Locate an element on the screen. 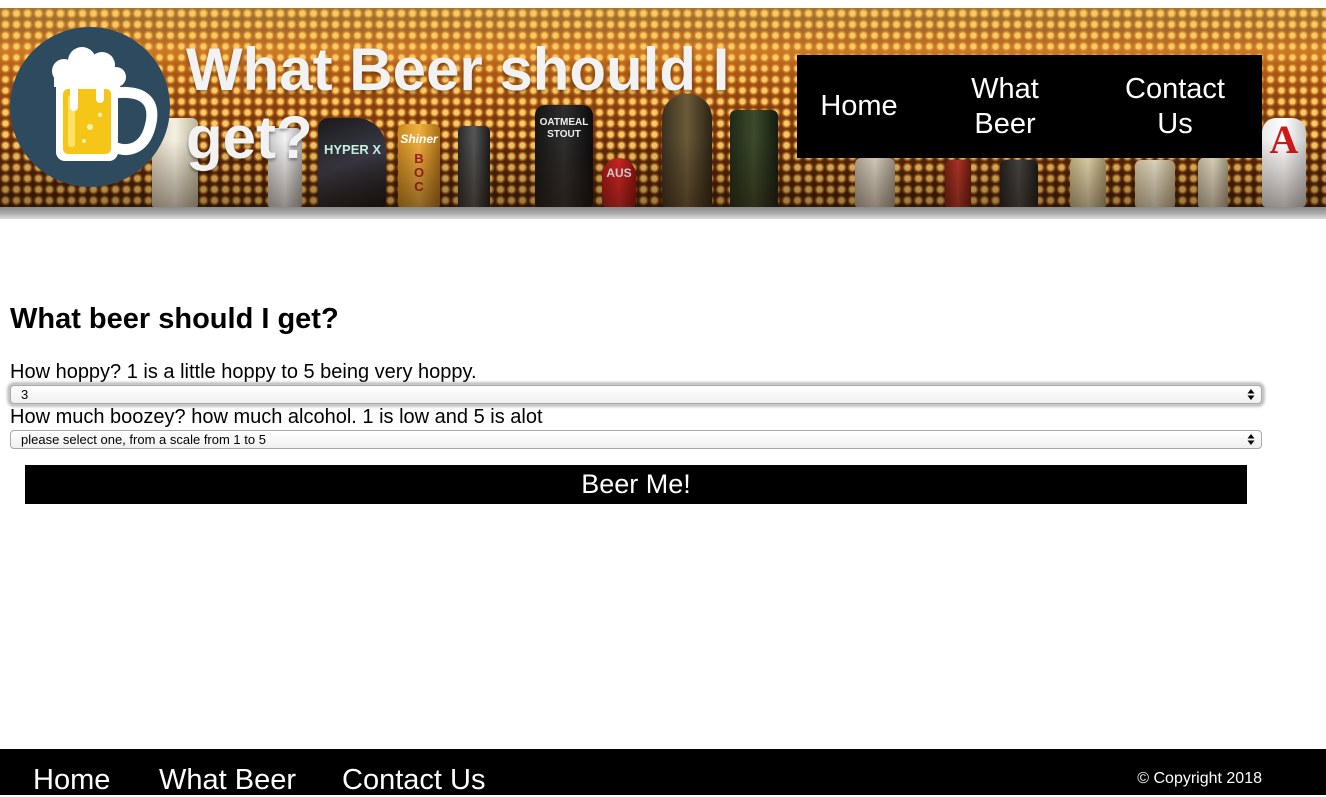 The width and height of the screenshot is (1326, 797). hoppy-select-value: 3 is located at coordinates (25, 394).